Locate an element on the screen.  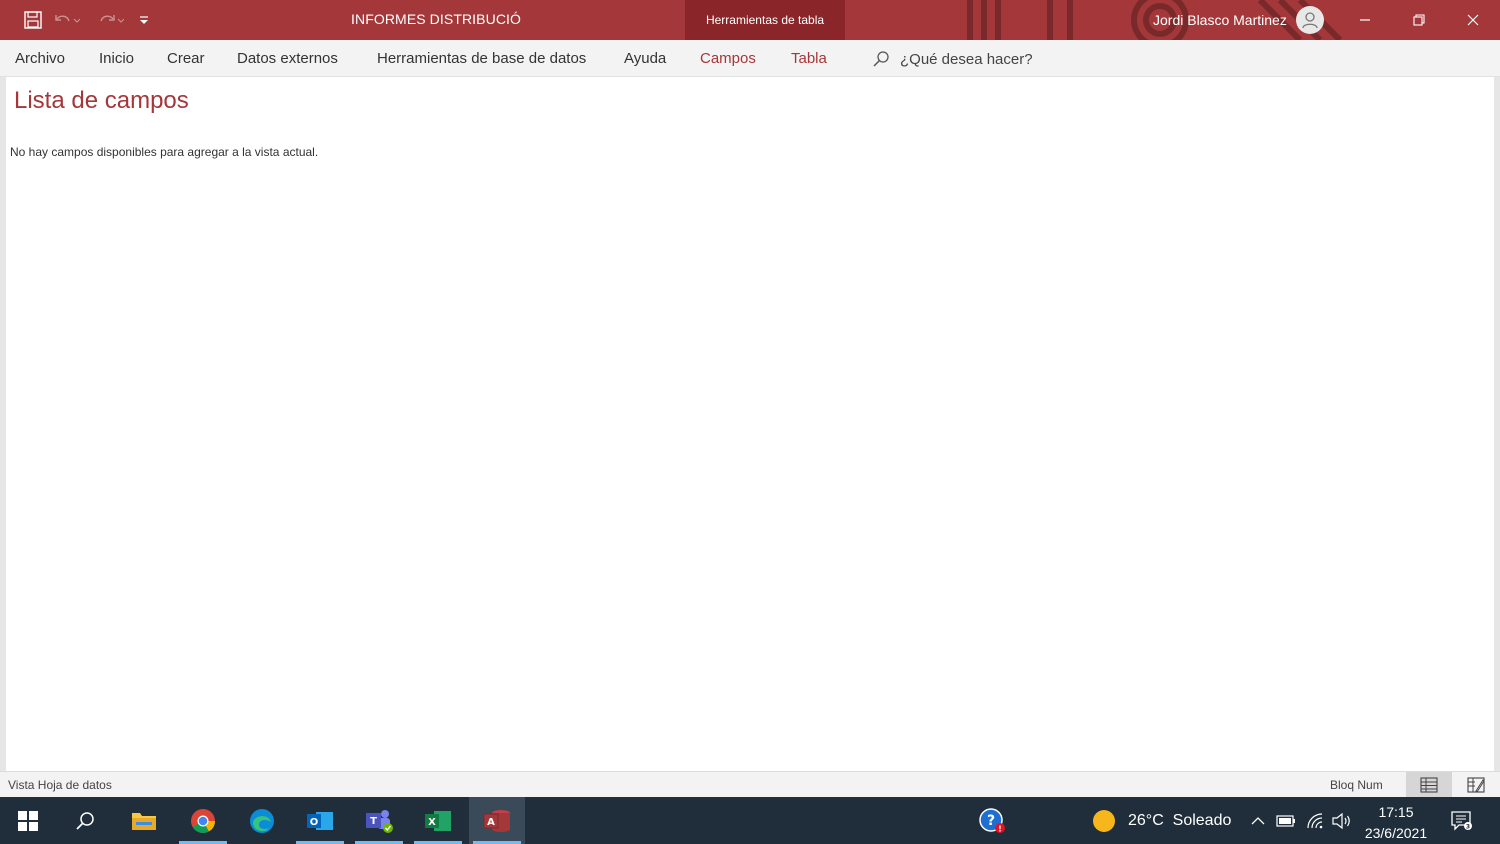
svg-text: 3 is located at coordinates (1468, 826).